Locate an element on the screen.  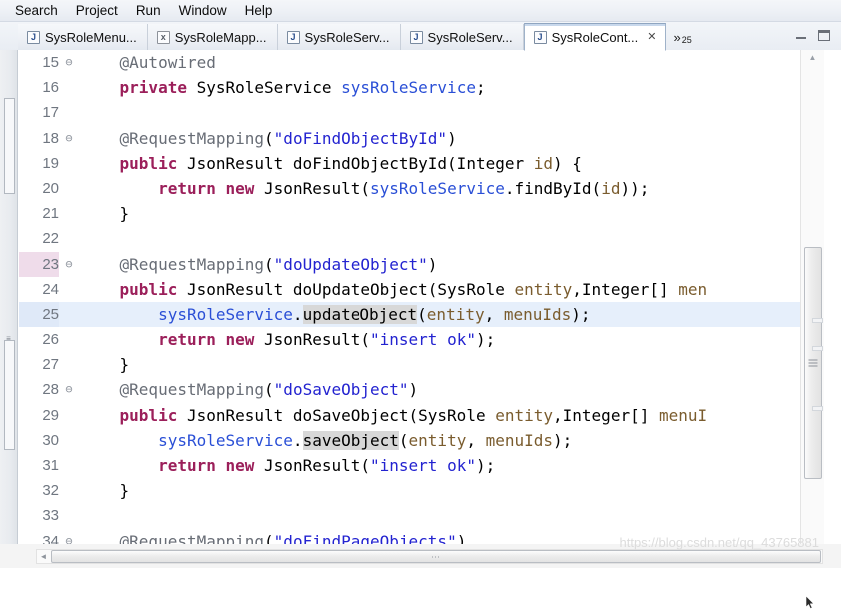
horizontal-scrollbar-thumb: ⋯ is located at coordinates (436, 556).